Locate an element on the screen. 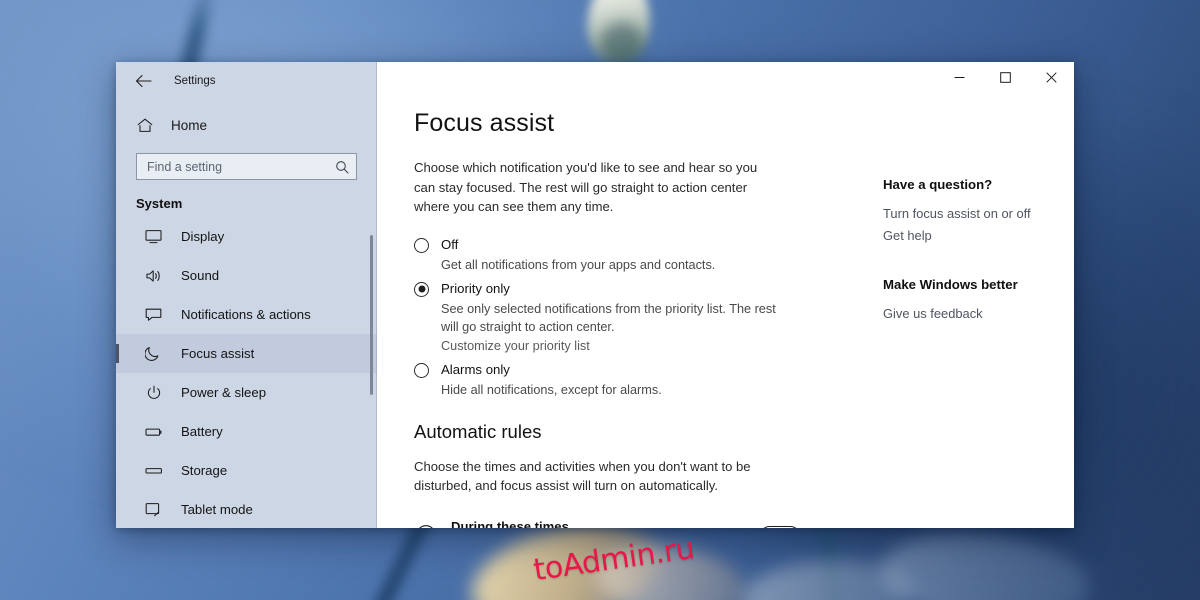 The image size is (1200, 600). sidebar-item-label: Sound is located at coordinates (200, 275).